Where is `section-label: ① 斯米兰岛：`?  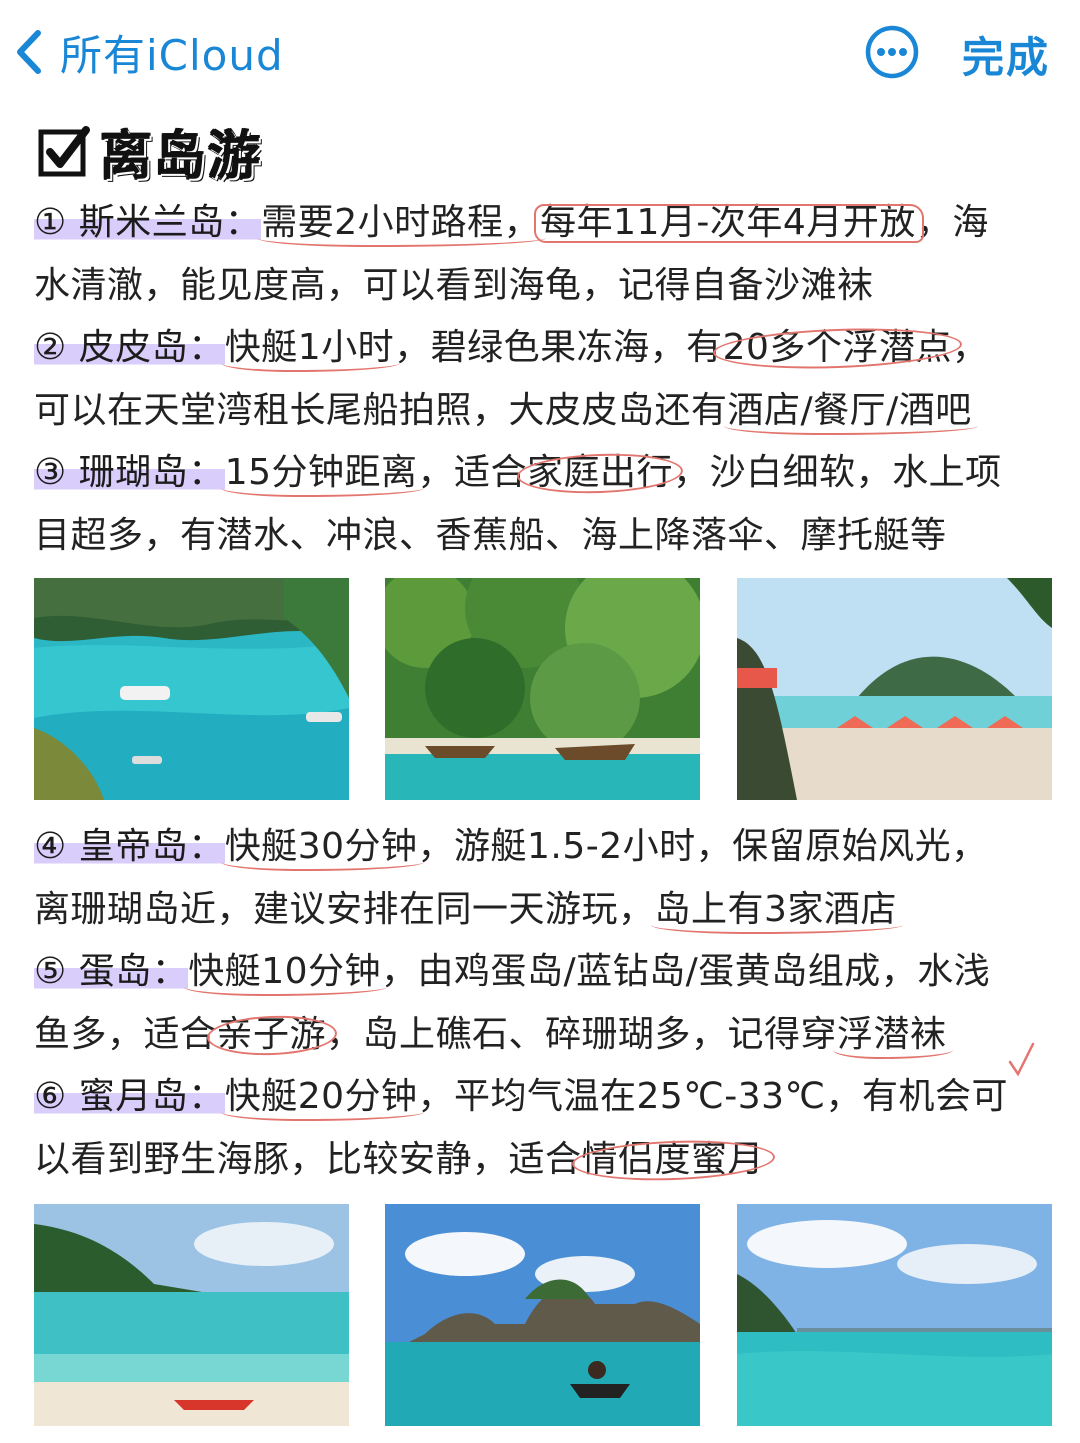
section-label: ① 斯米兰岛： is located at coordinates (148, 222).